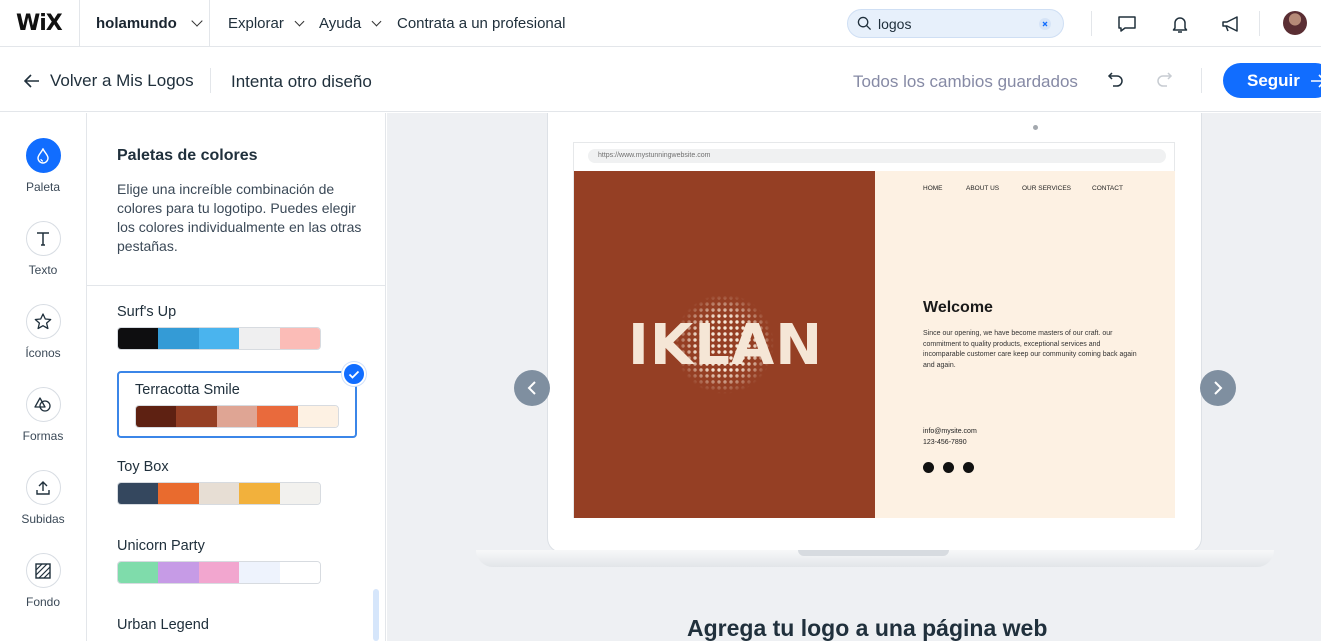 The image size is (1321, 641). What do you see at coordinates (1164, 80) in the screenshot?
I see `redo-icon` at bounding box center [1164, 80].